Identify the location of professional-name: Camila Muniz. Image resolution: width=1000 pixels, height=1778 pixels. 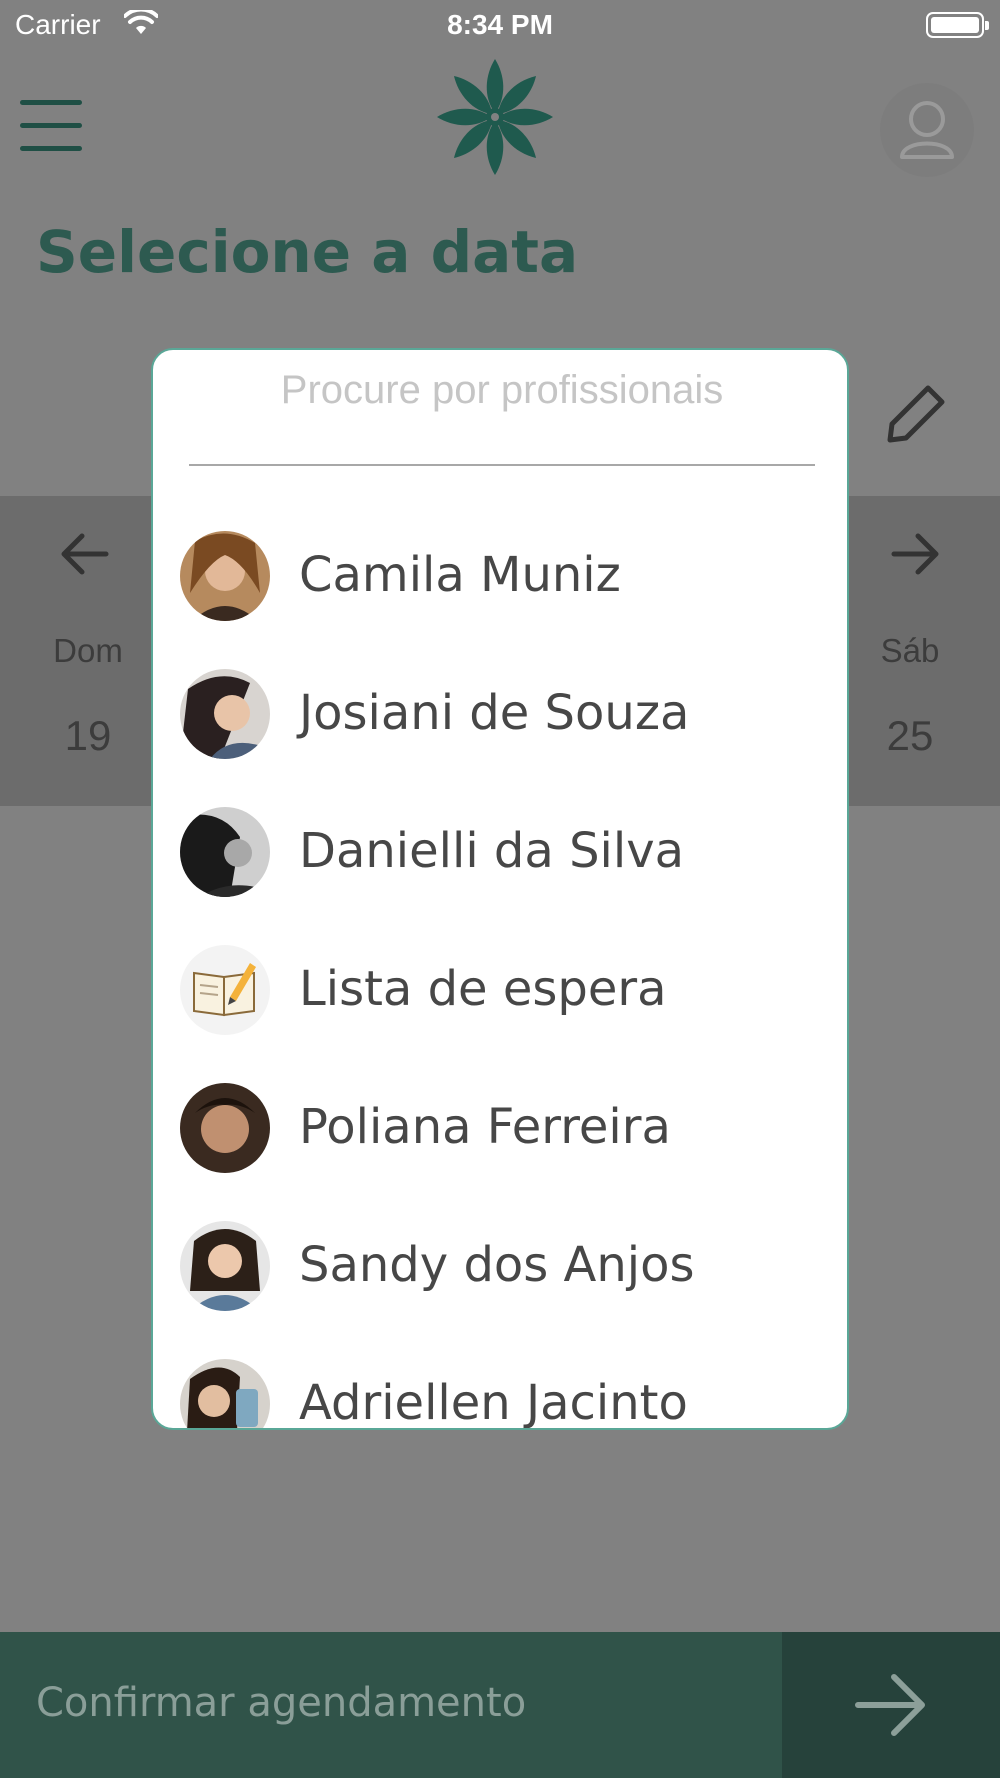
(460, 575).